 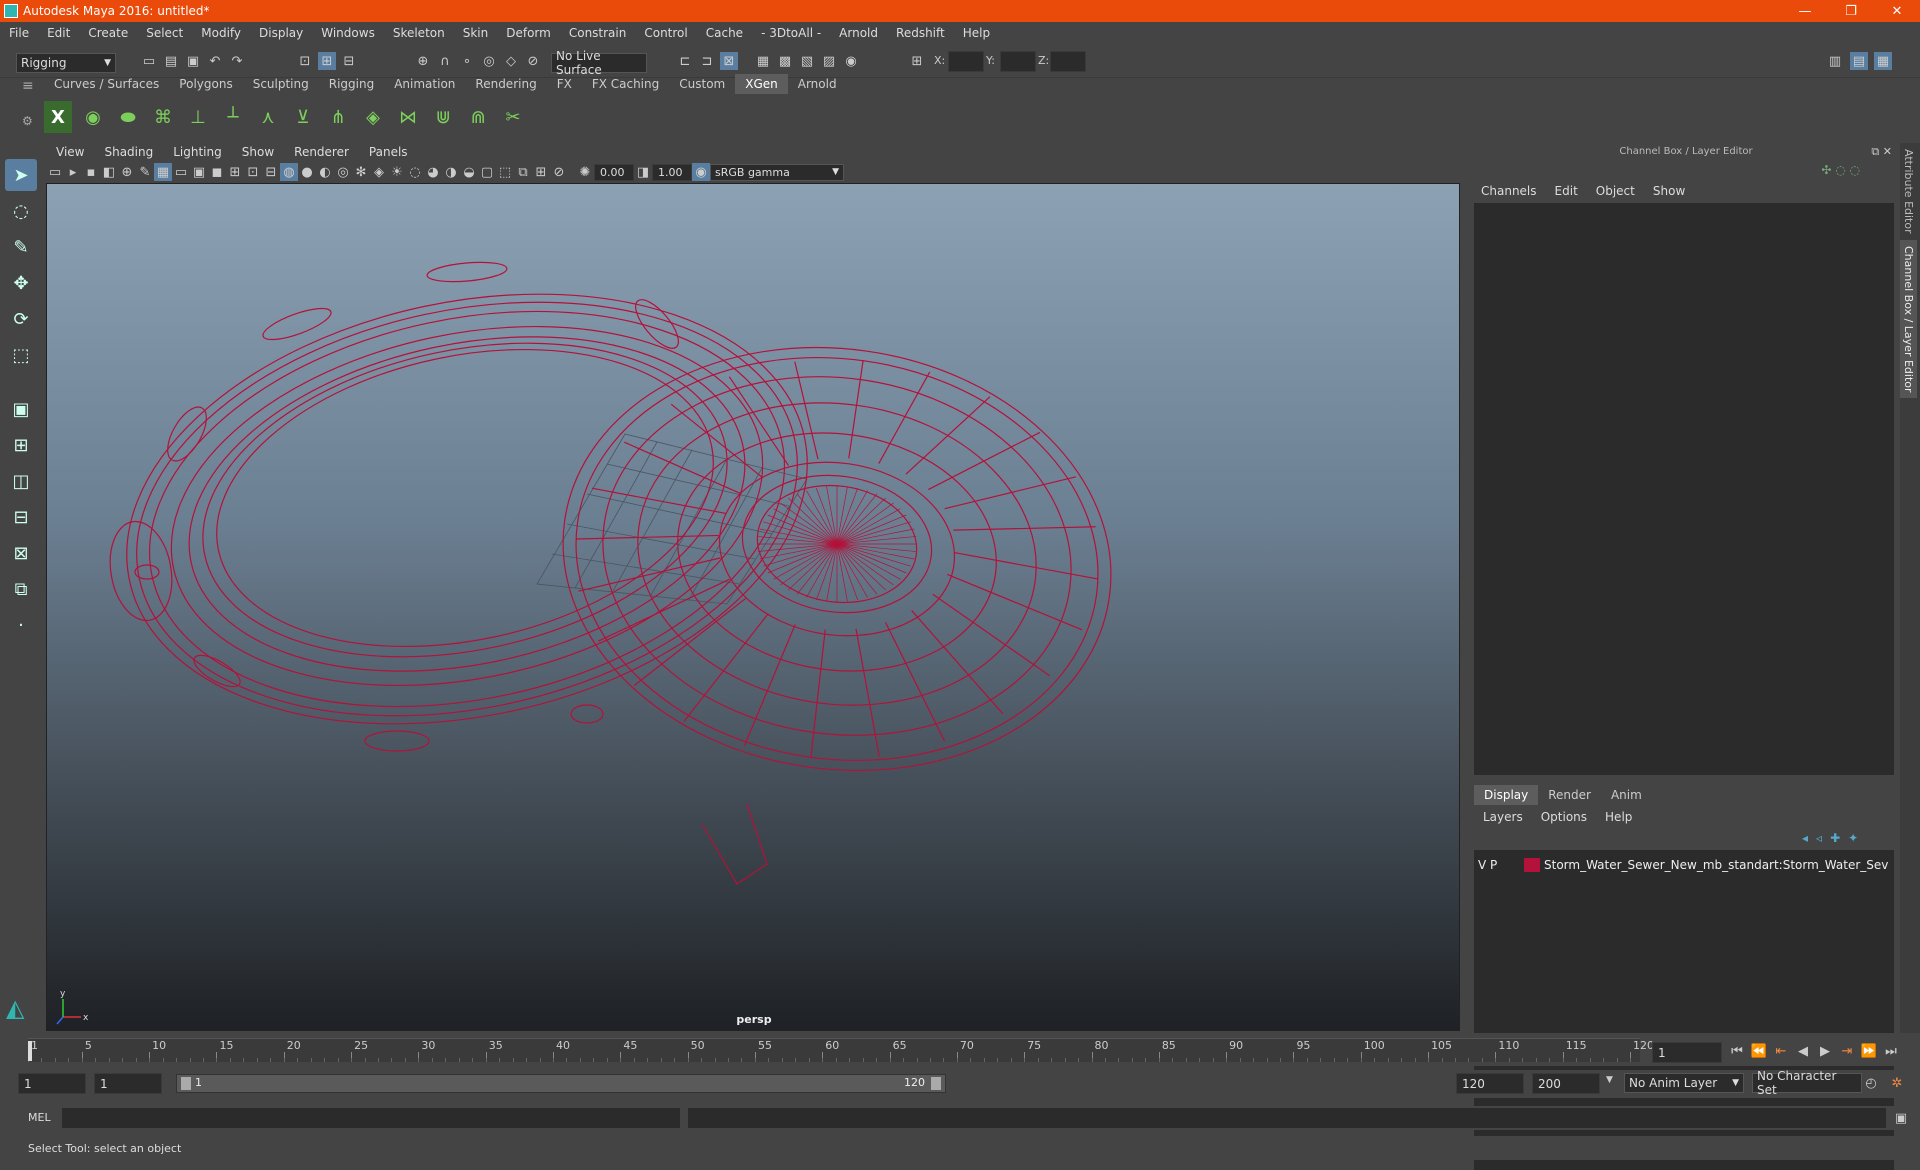 What do you see at coordinates (21, 409) in the screenshot?
I see `single-view-layout-icon: ▣` at bounding box center [21, 409].